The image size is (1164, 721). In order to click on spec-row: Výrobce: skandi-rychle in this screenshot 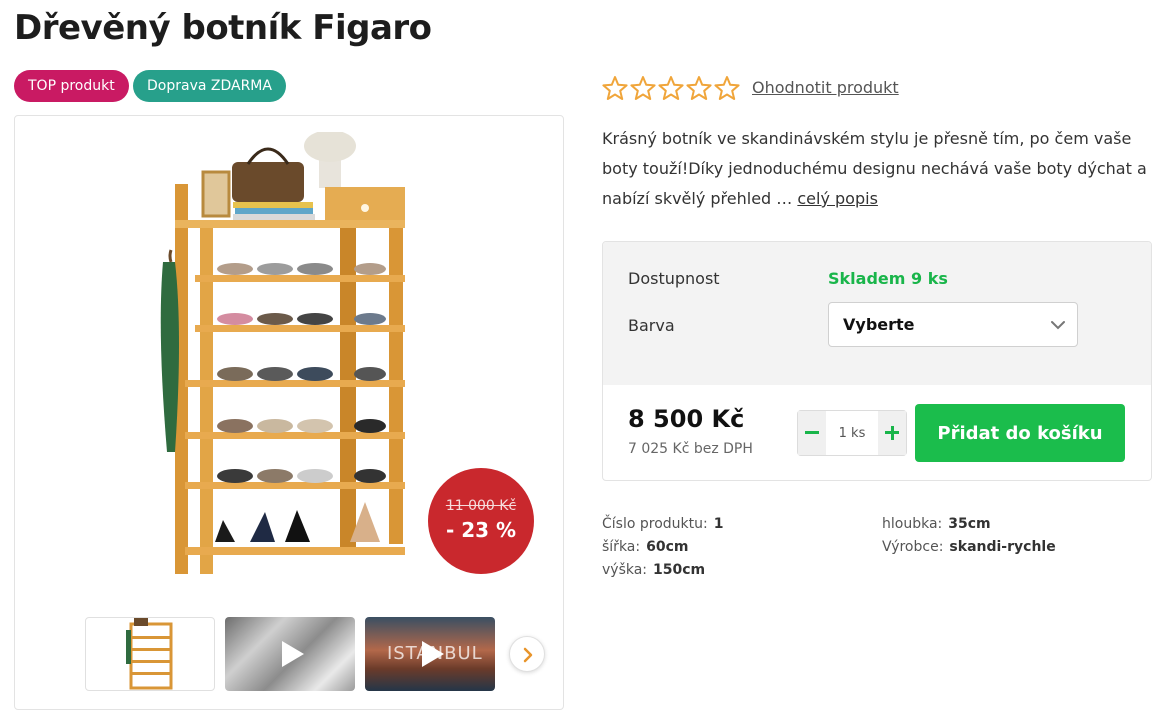, I will do `click(969, 550)`.